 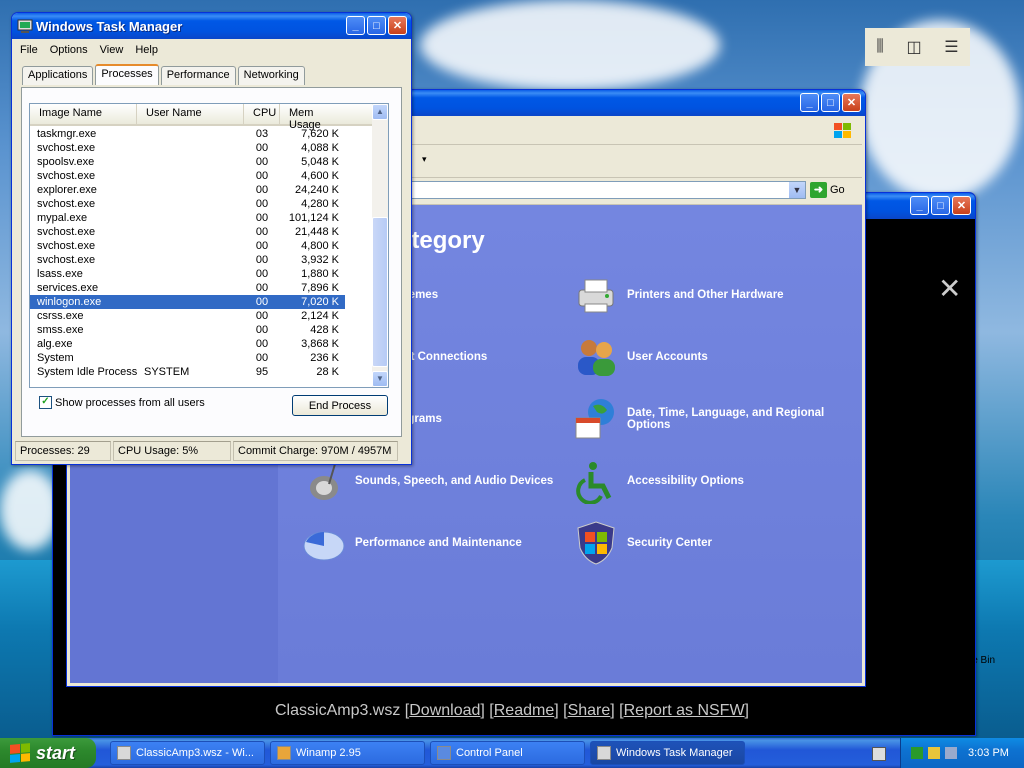 I want to click on vertical-scrollbar: ▲ ▼, so click(x=380, y=245).